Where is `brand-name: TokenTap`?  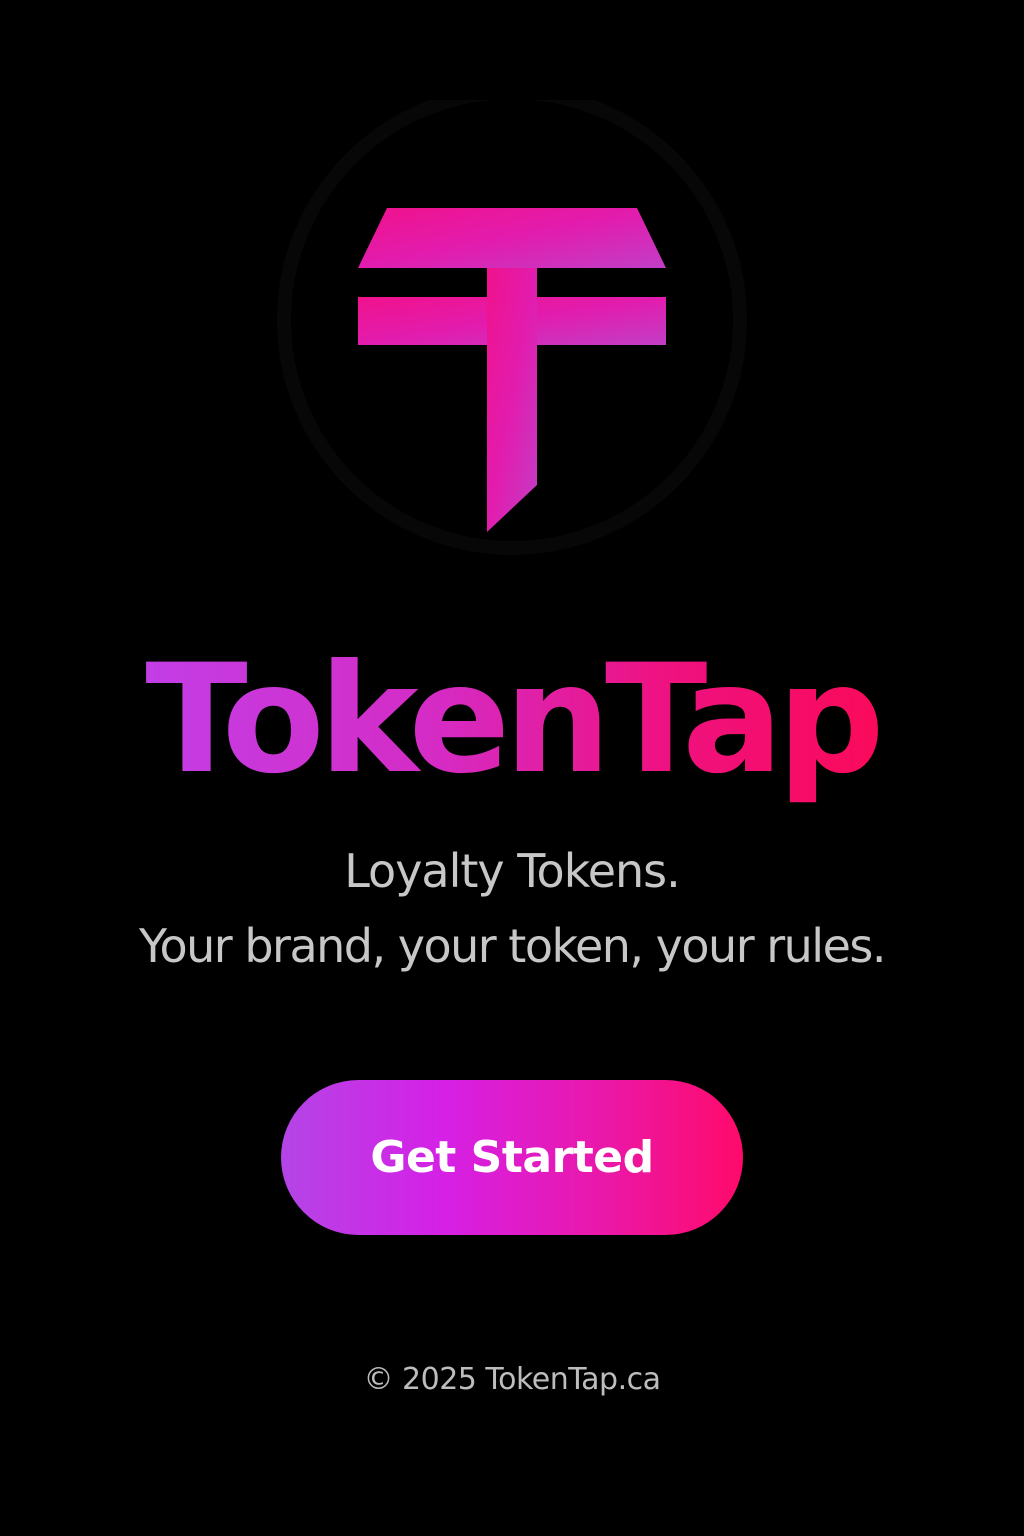 brand-name: TokenTap is located at coordinates (512, 720).